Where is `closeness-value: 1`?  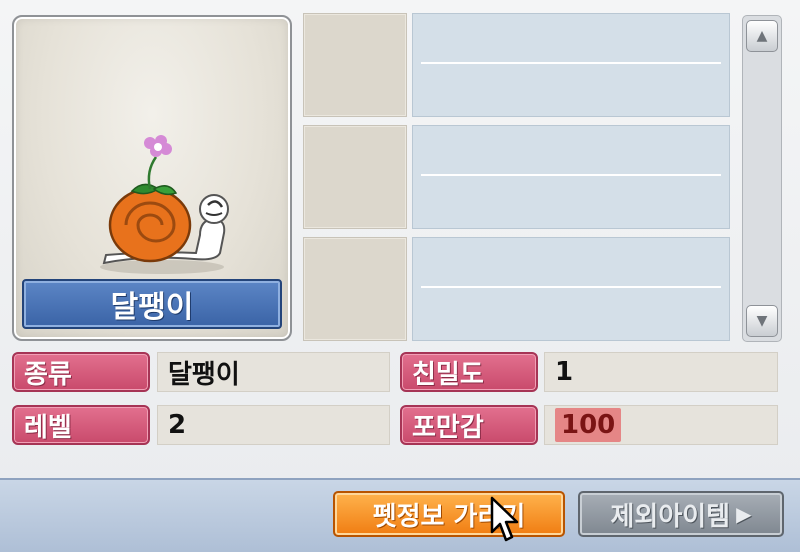
closeness-value: 1 is located at coordinates (661, 372).